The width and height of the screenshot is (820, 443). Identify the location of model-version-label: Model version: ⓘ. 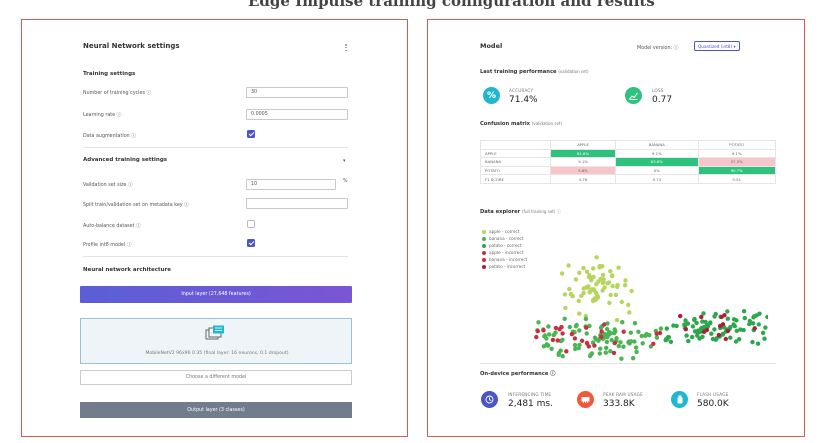
(658, 48).